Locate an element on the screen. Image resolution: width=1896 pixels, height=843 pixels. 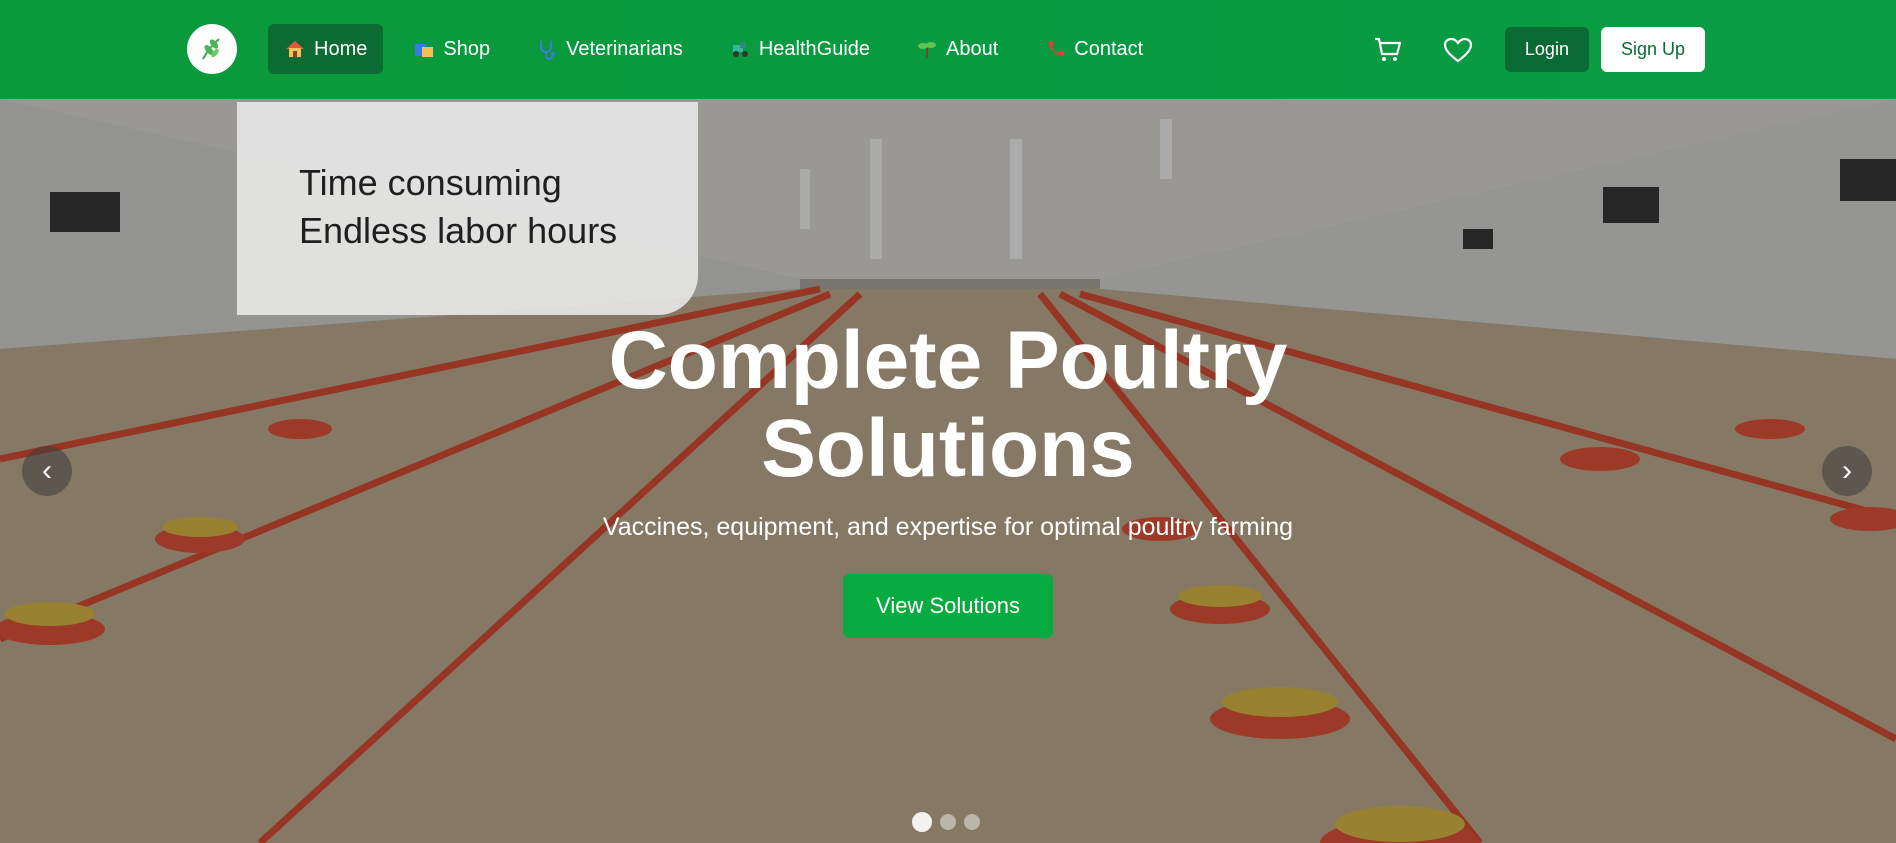
promo-line-2: Endless labor hours is located at coordinates (458, 230).